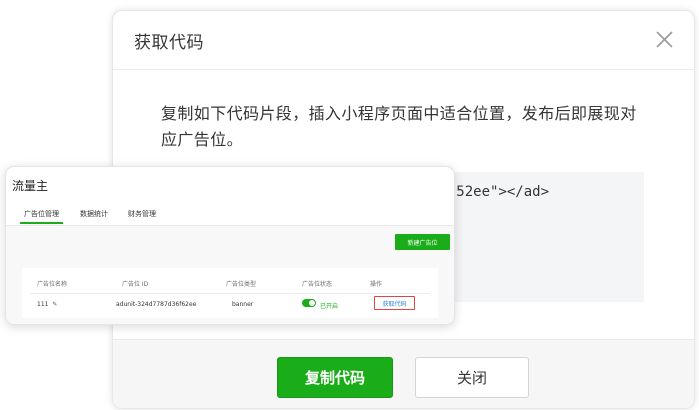 This screenshot has width=699, height=410. I want to click on status-label: 已开启, so click(329, 306).